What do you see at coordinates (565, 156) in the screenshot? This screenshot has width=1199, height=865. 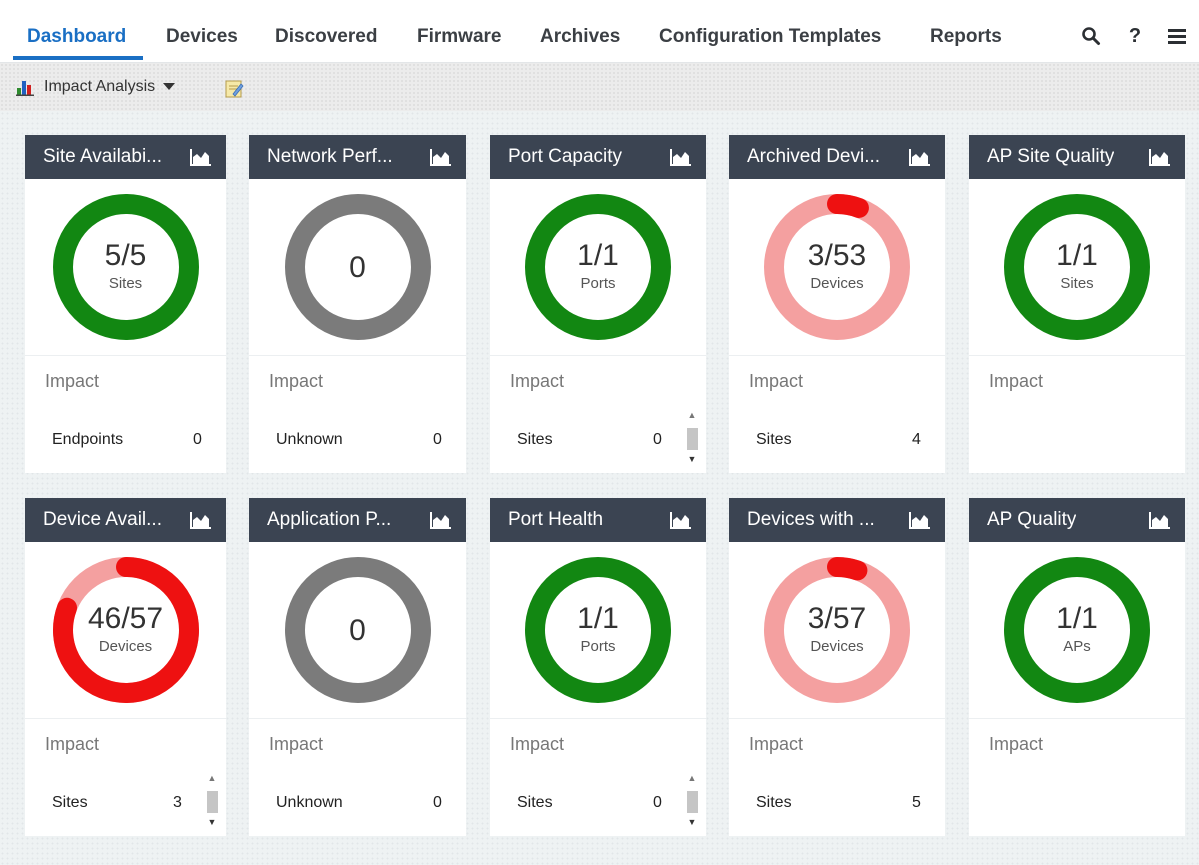 I see `card-title: Port Capacity` at bounding box center [565, 156].